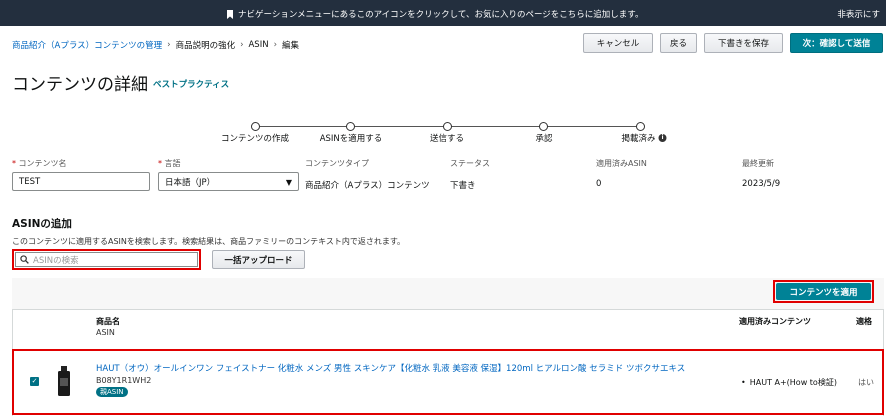  Describe the element at coordinates (350, 126) in the screenshot. I see `step-dot-apply-asin` at that location.